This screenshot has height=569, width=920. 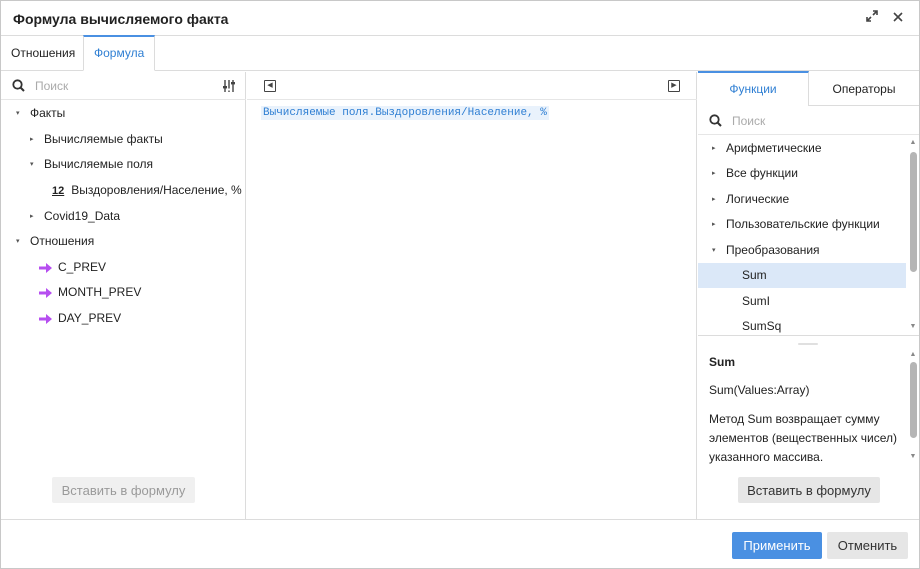 I want to click on func-group-label: Логические, so click(x=758, y=199).